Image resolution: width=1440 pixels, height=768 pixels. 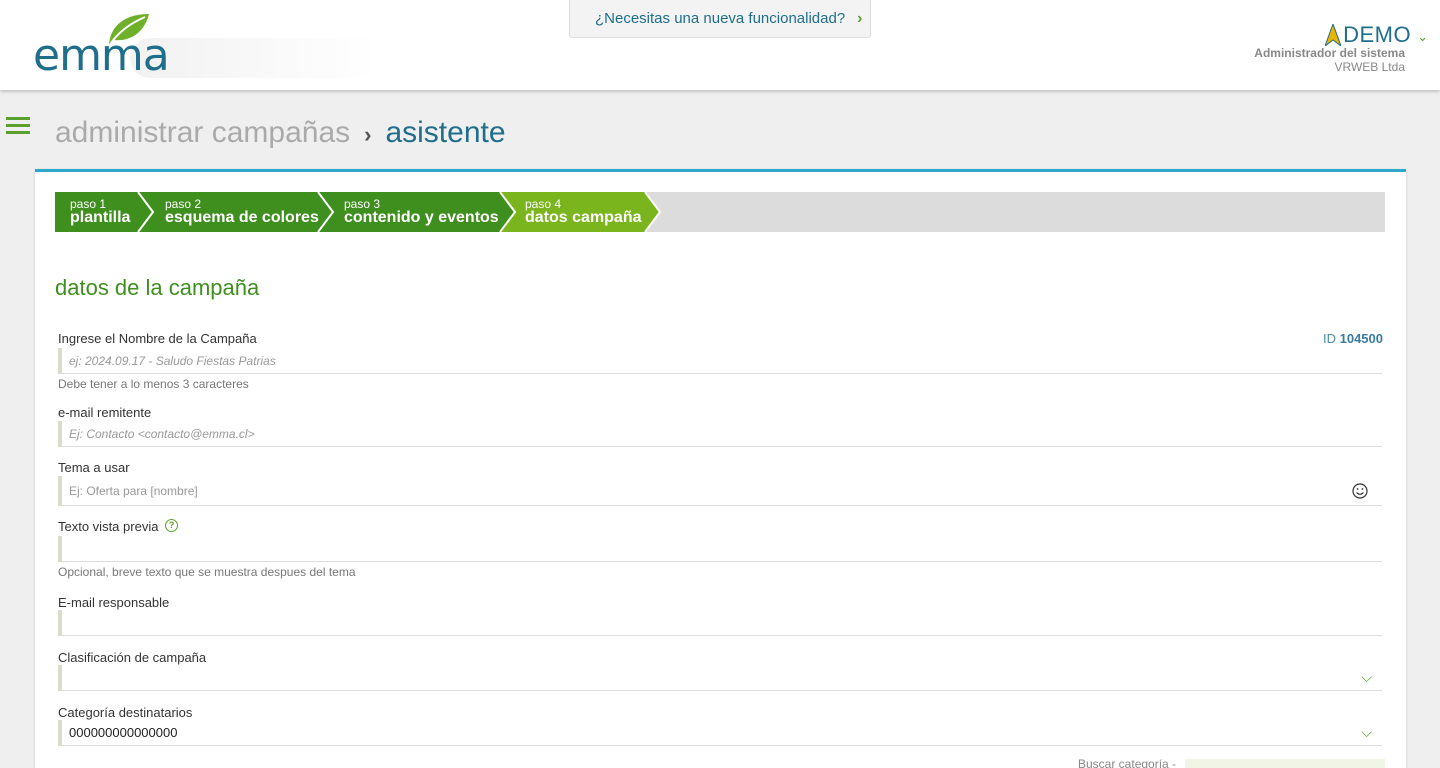 I want to click on star-trek-badge-icon, so click(x=1333, y=35).